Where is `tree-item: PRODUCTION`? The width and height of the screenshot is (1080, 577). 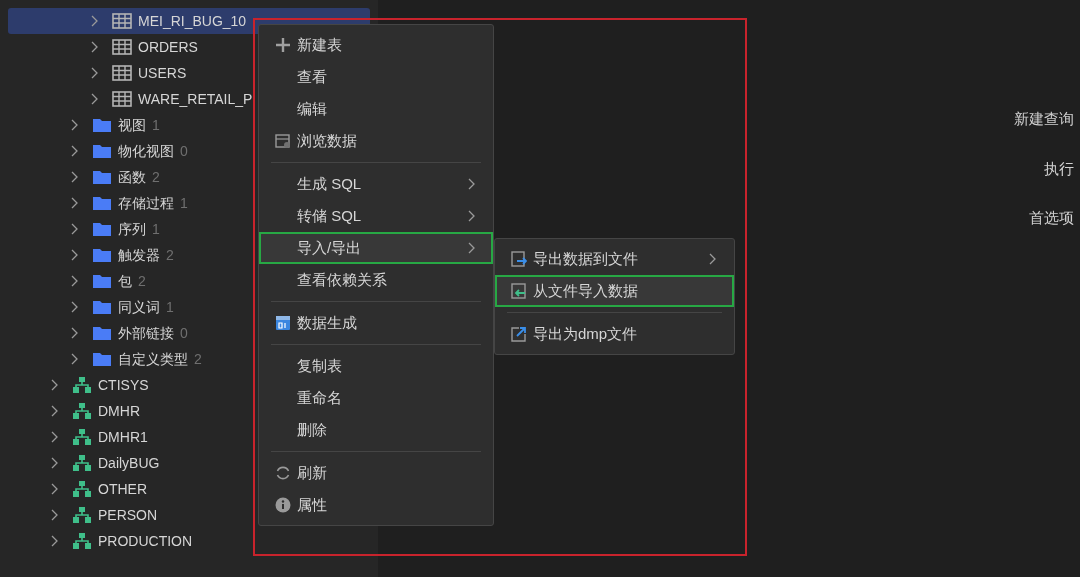
tree-item: PRODUCTION is located at coordinates (189, 541).